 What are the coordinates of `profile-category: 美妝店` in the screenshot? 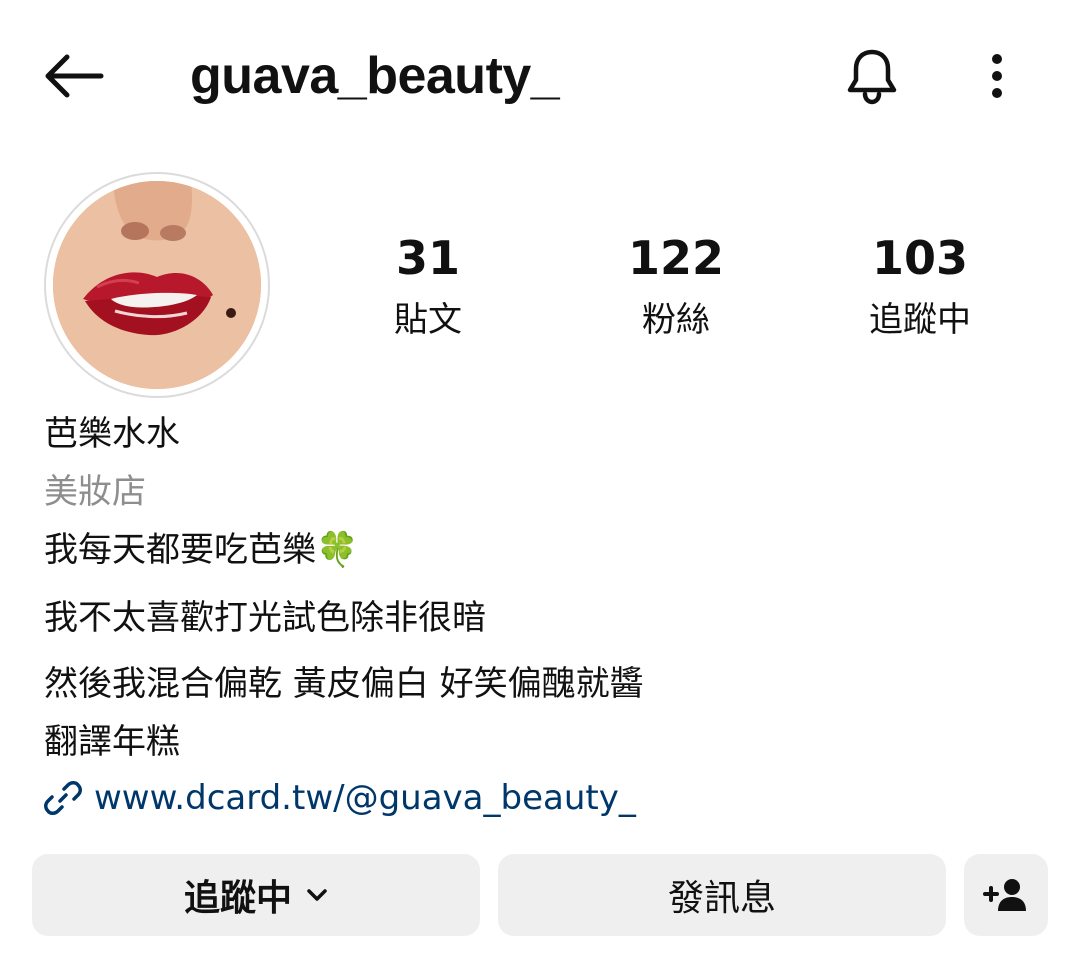 It's located at (95, 492).